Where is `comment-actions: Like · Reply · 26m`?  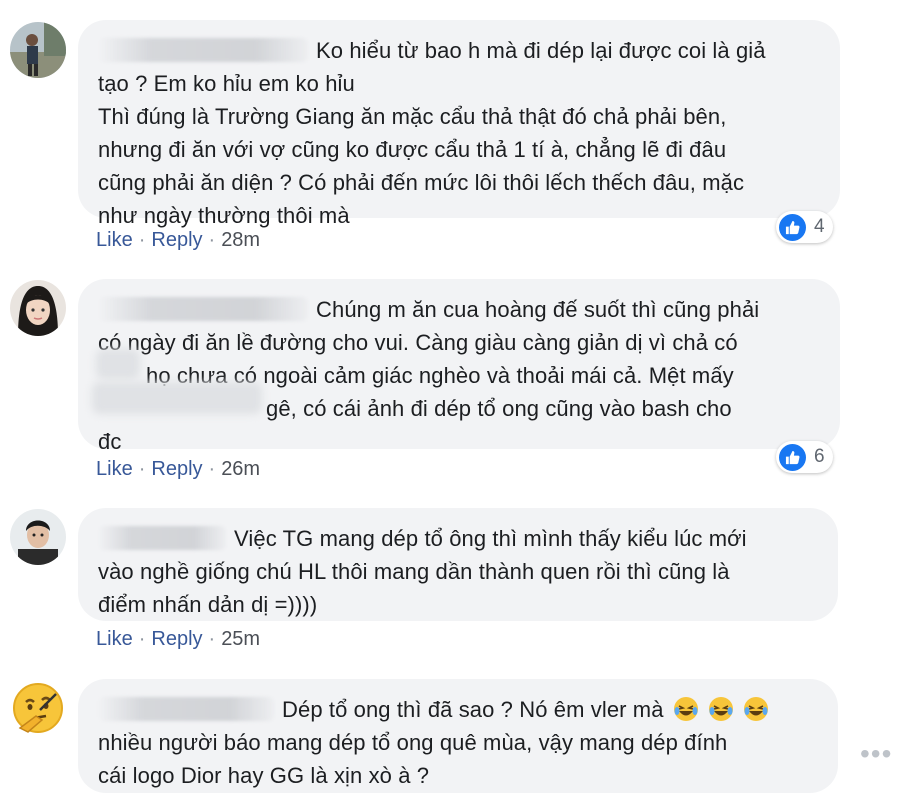
comment-actions: Like · Reply · 26m is located at coordinates (178, 469).